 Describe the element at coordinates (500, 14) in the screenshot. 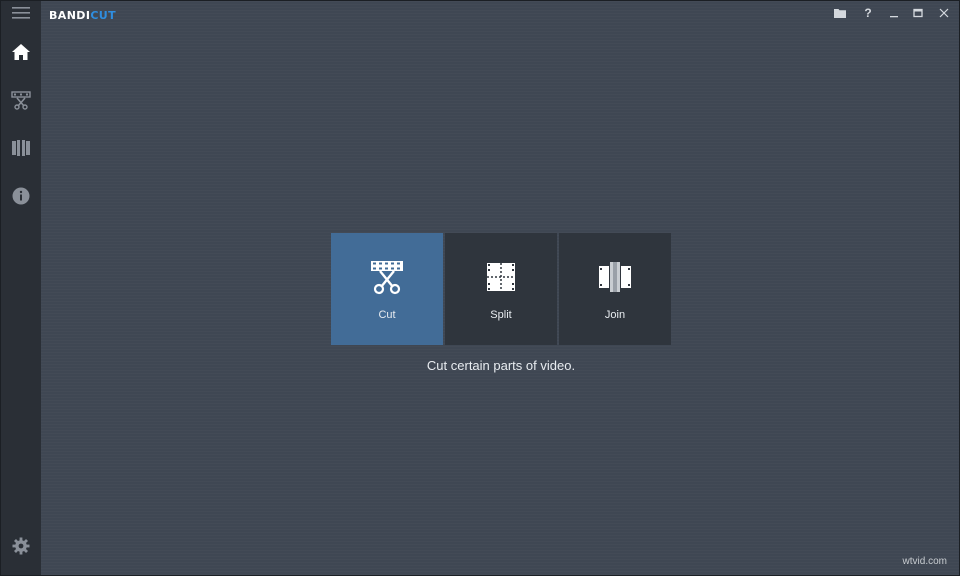

I see `title-bar: BANDICUT ?` at that location.